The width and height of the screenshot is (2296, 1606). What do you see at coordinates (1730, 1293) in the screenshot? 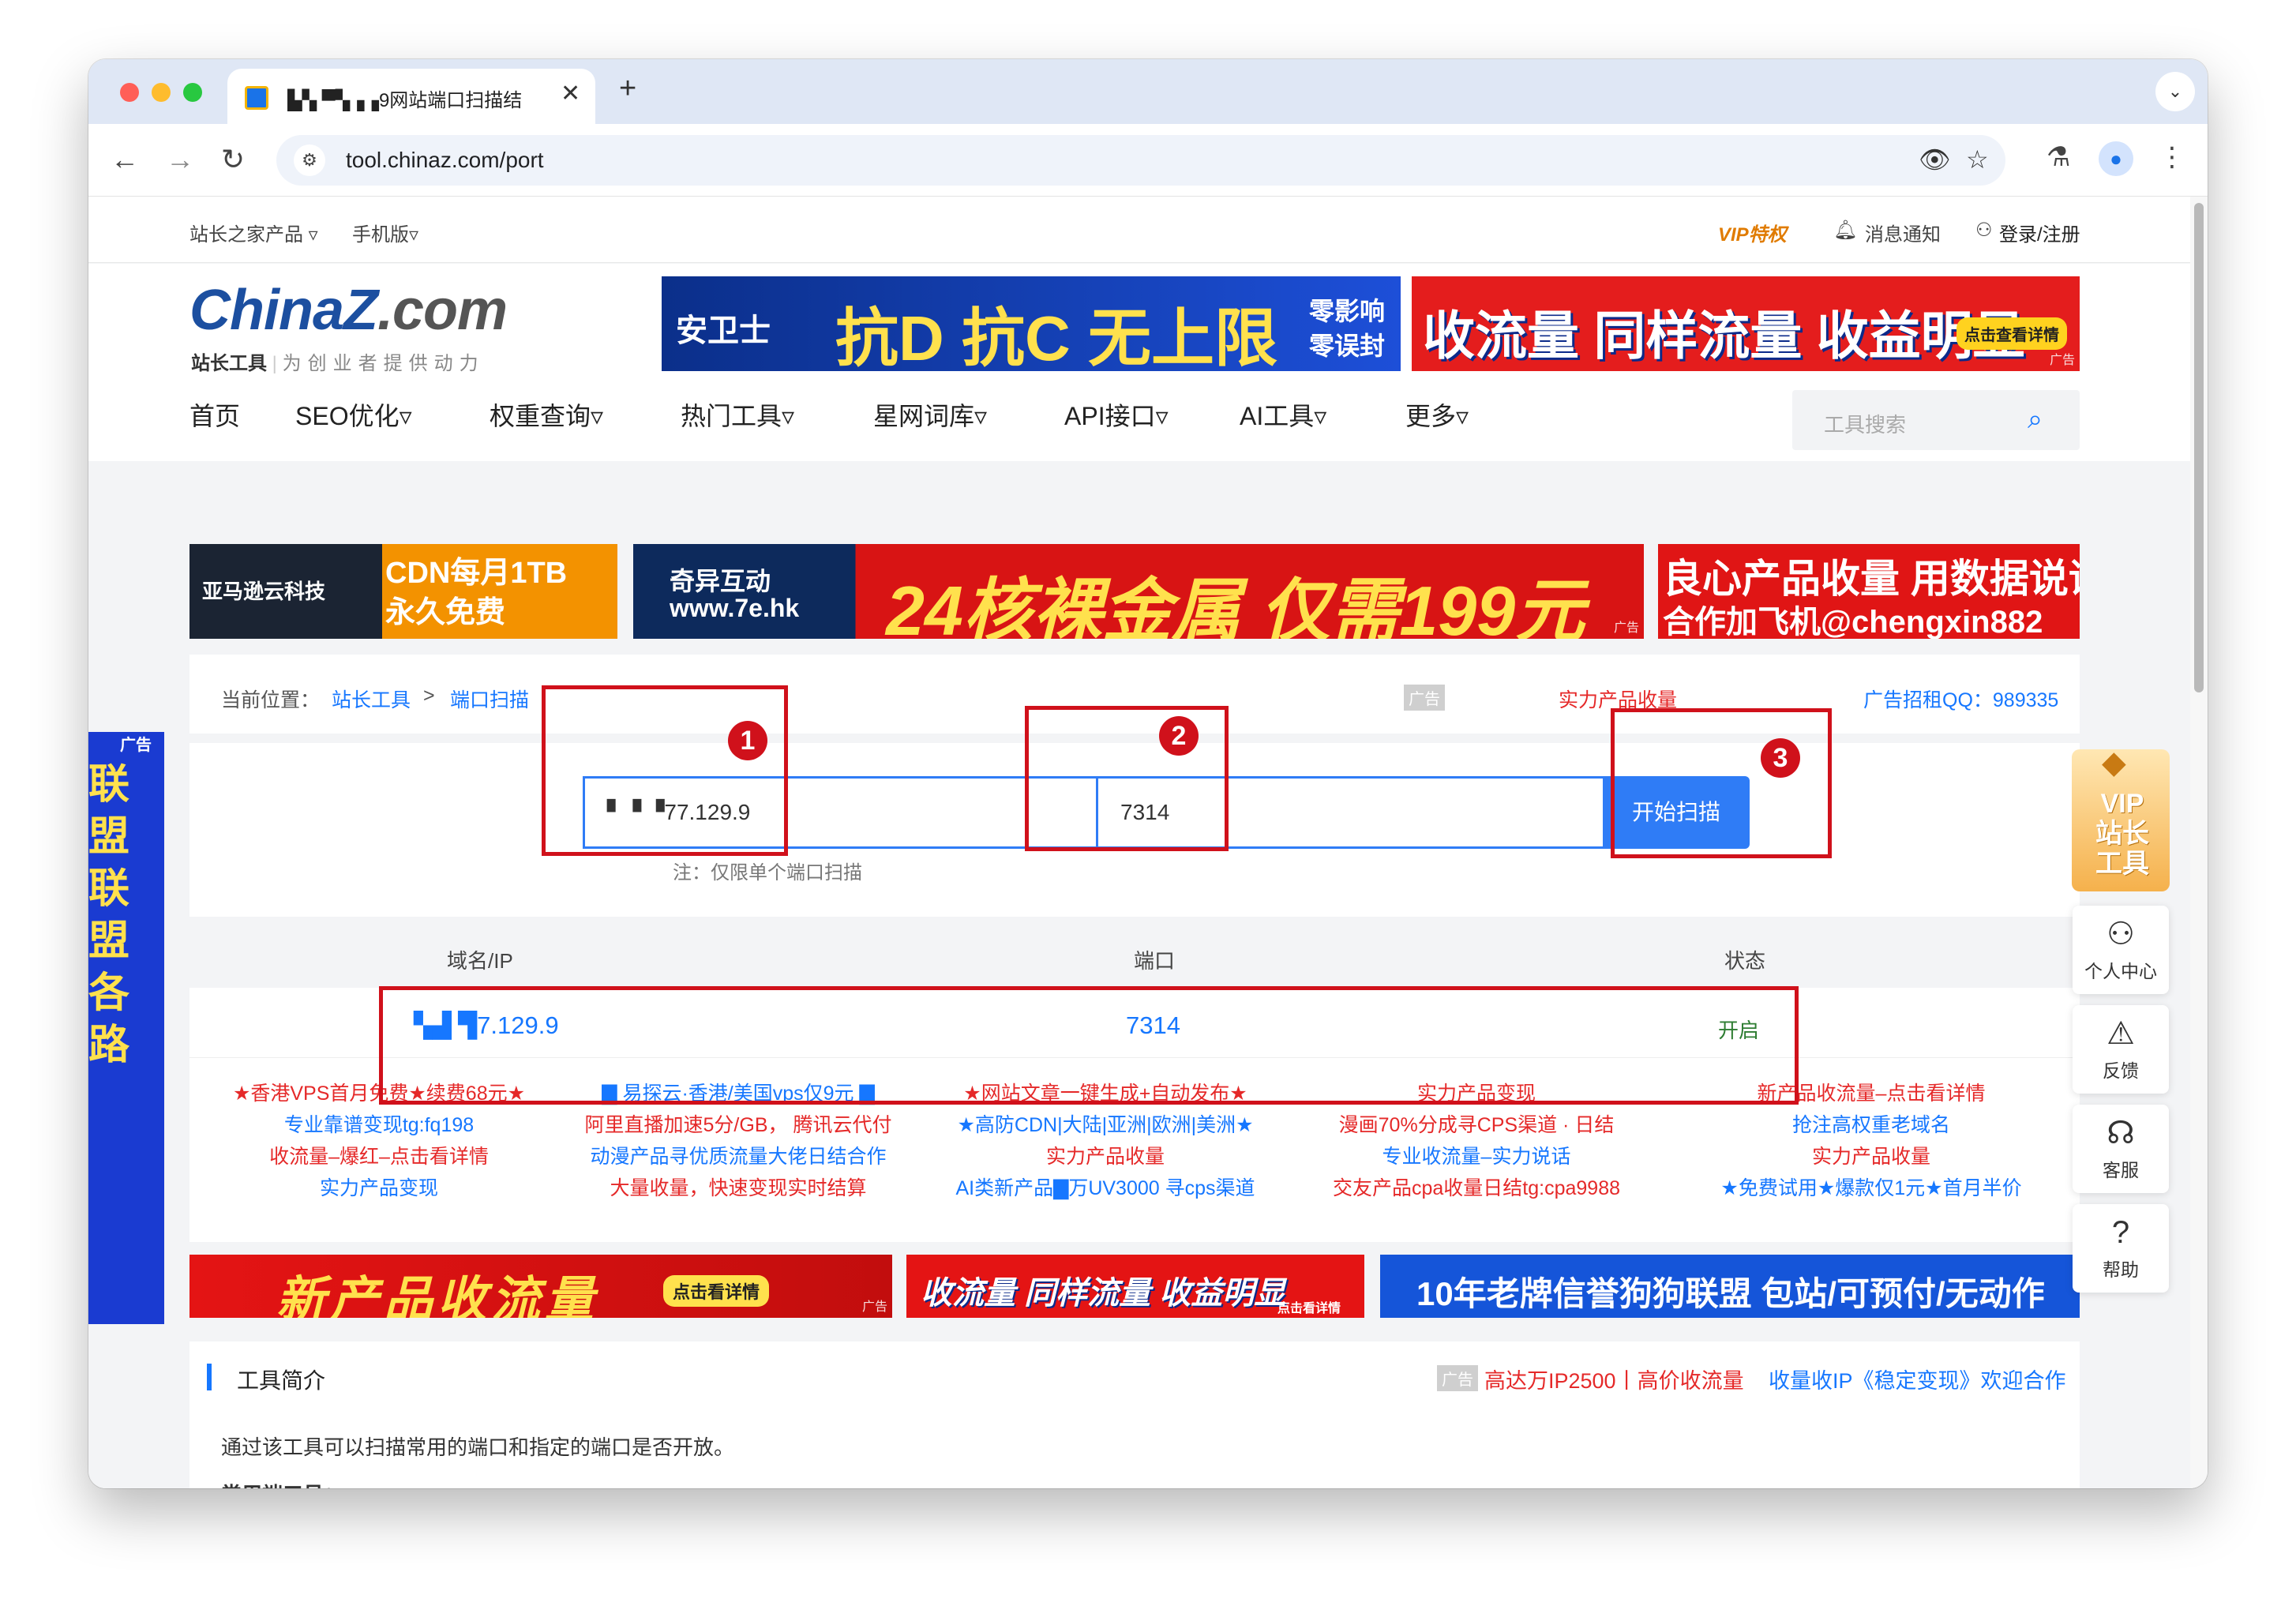
I see `banner-headline: 10年老牌信誉狗狗联盟 包站/可预付/无动作` at bounding box center [1730, 1293].